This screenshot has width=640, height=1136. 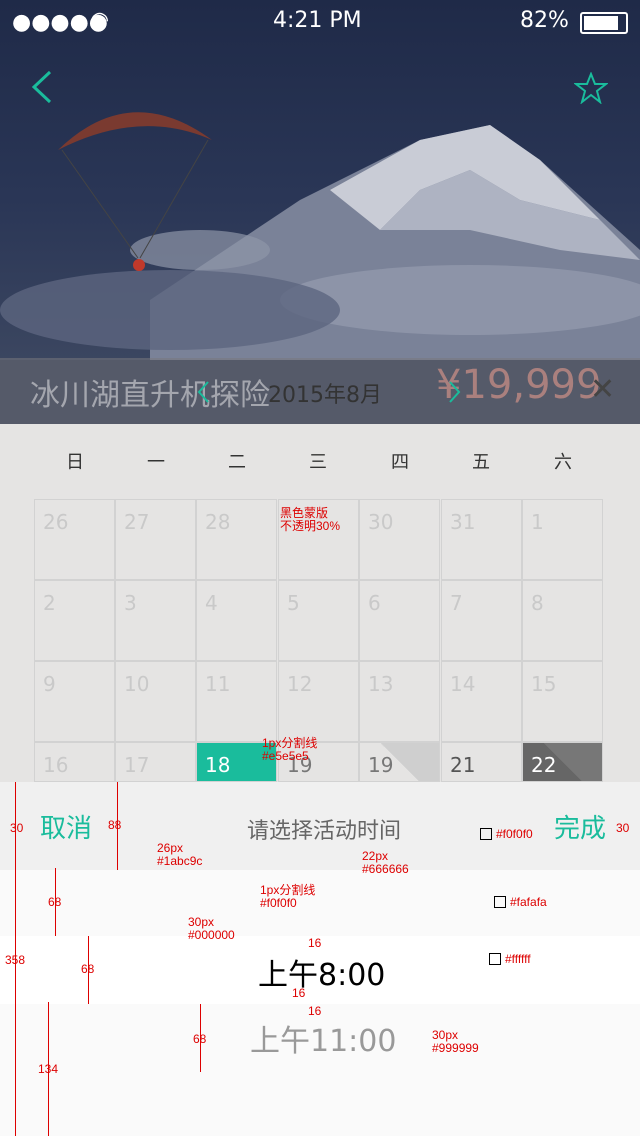 What do you see at coordinates (563, 462) in the screenshot?
I see `weekday-label: 六` at bounding box center [563, 462].